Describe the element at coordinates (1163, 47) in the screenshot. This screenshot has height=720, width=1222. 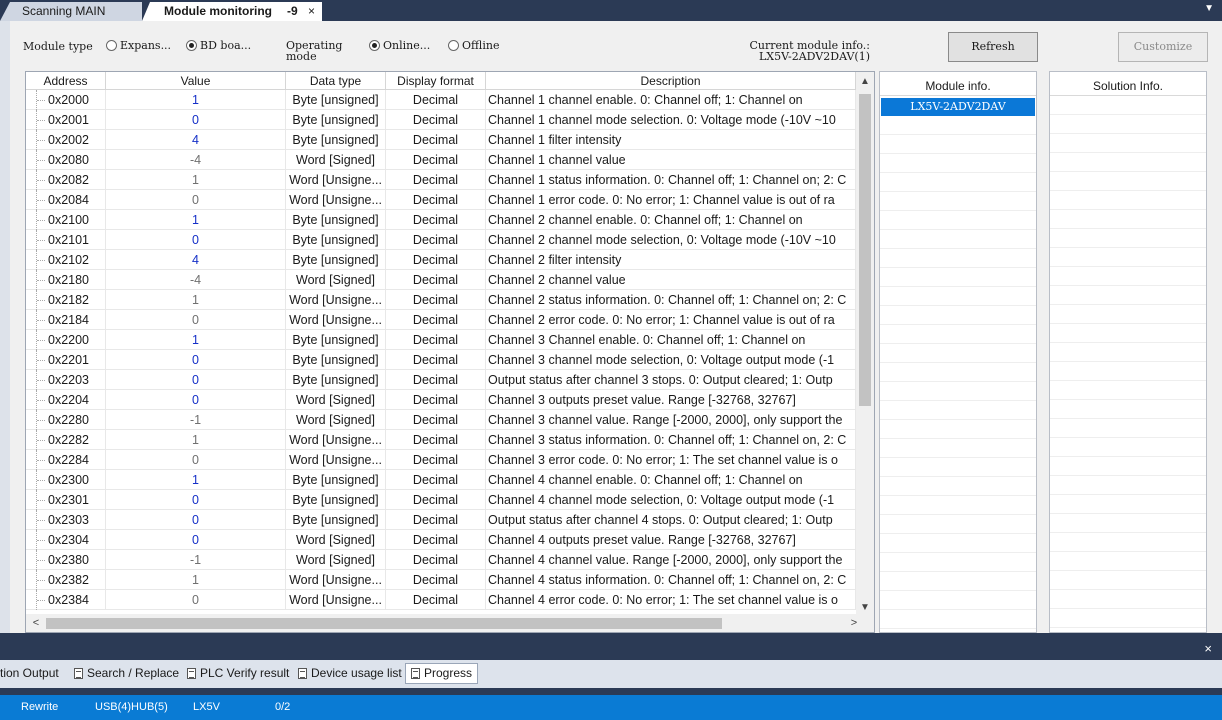
I see `customize-button: Customize` at that location.